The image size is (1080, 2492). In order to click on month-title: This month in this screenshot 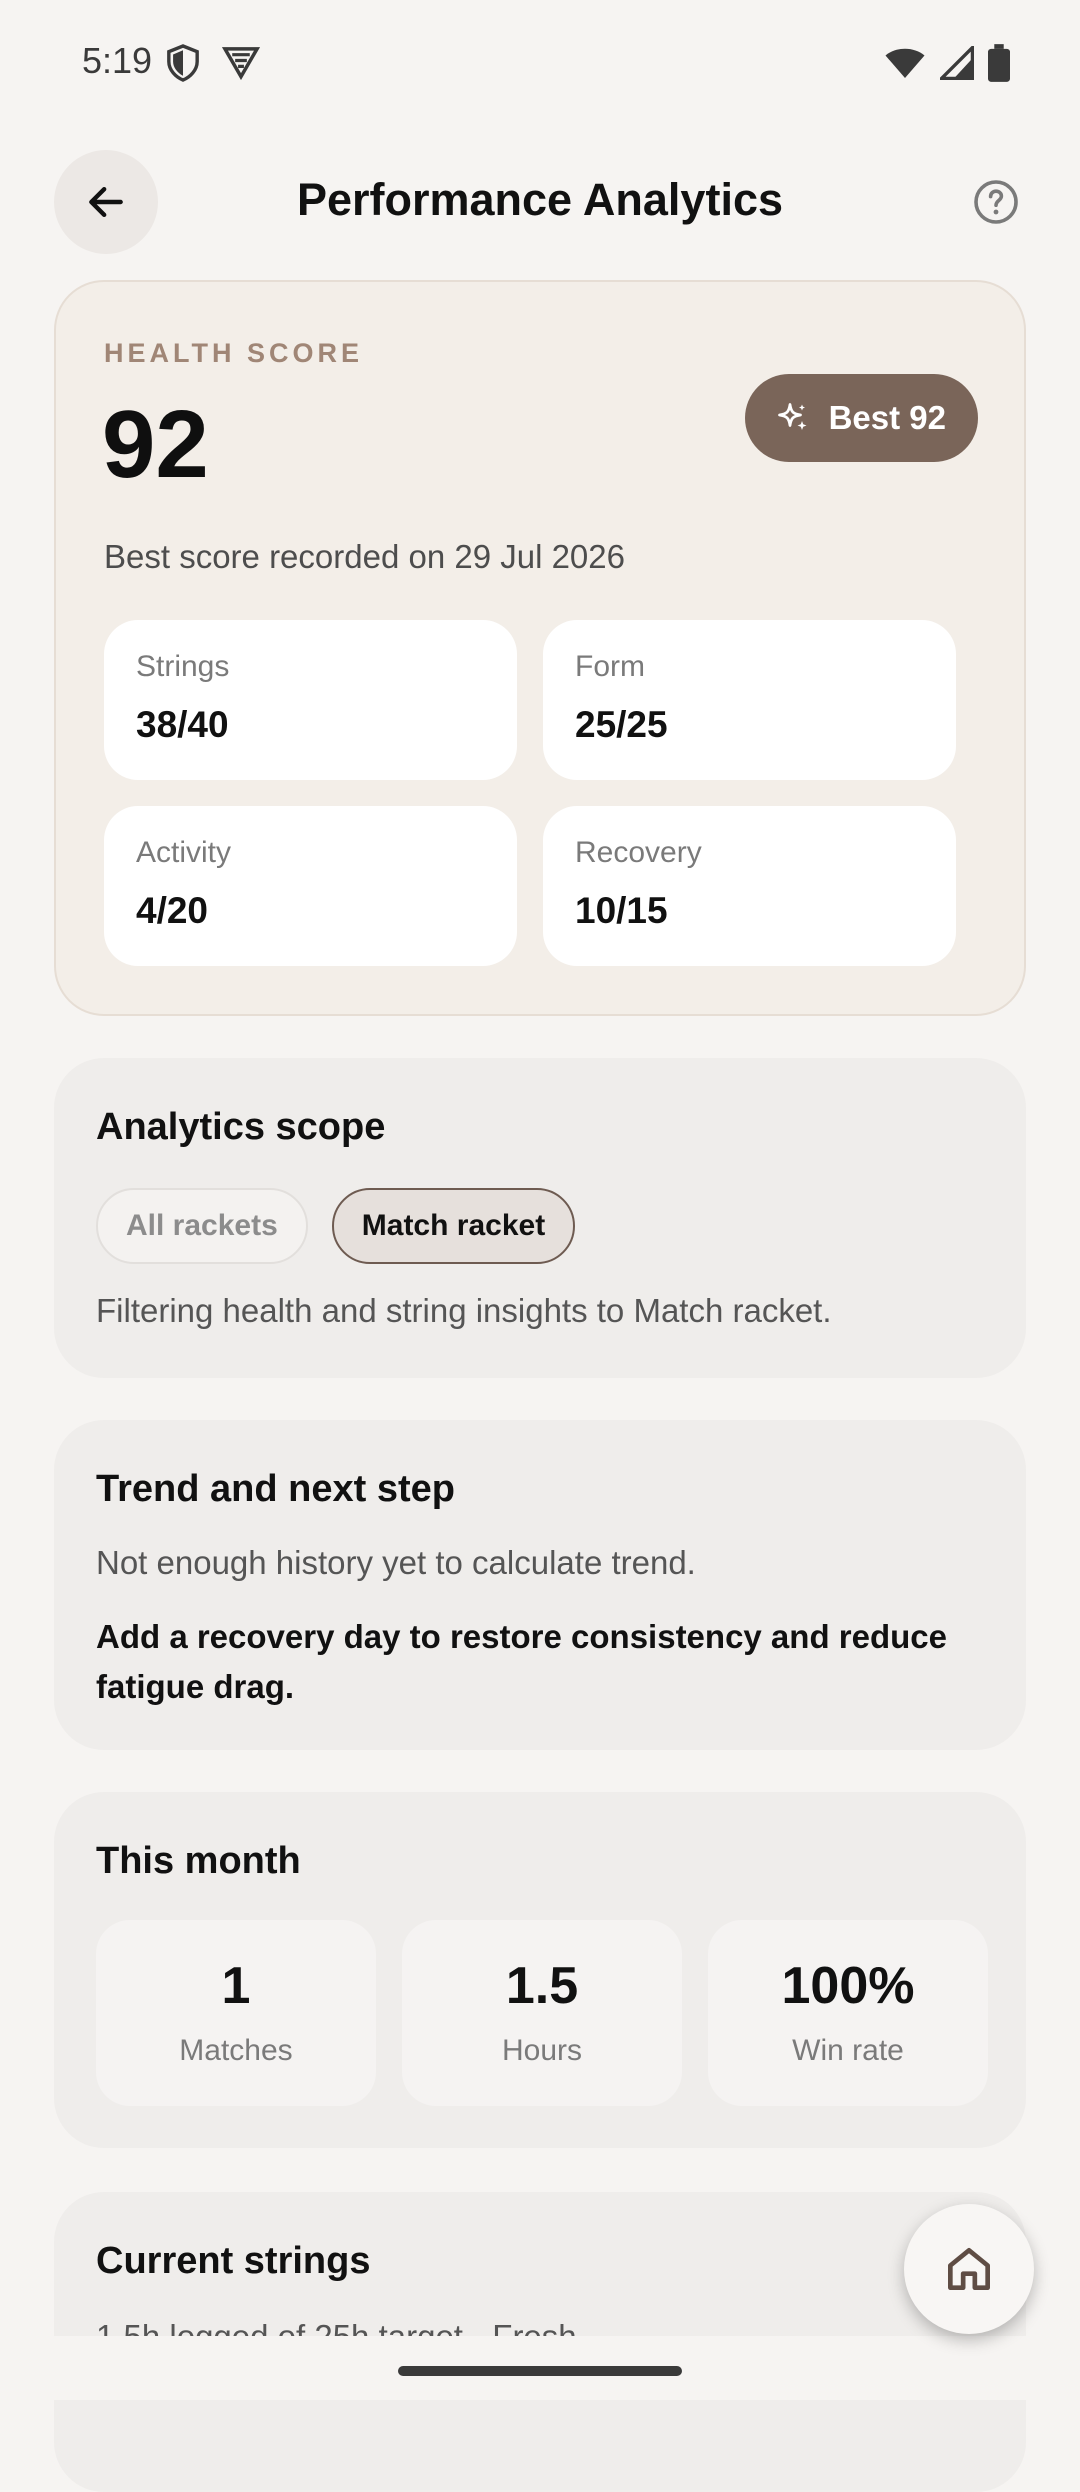, I will do `click(198, 1861)`.